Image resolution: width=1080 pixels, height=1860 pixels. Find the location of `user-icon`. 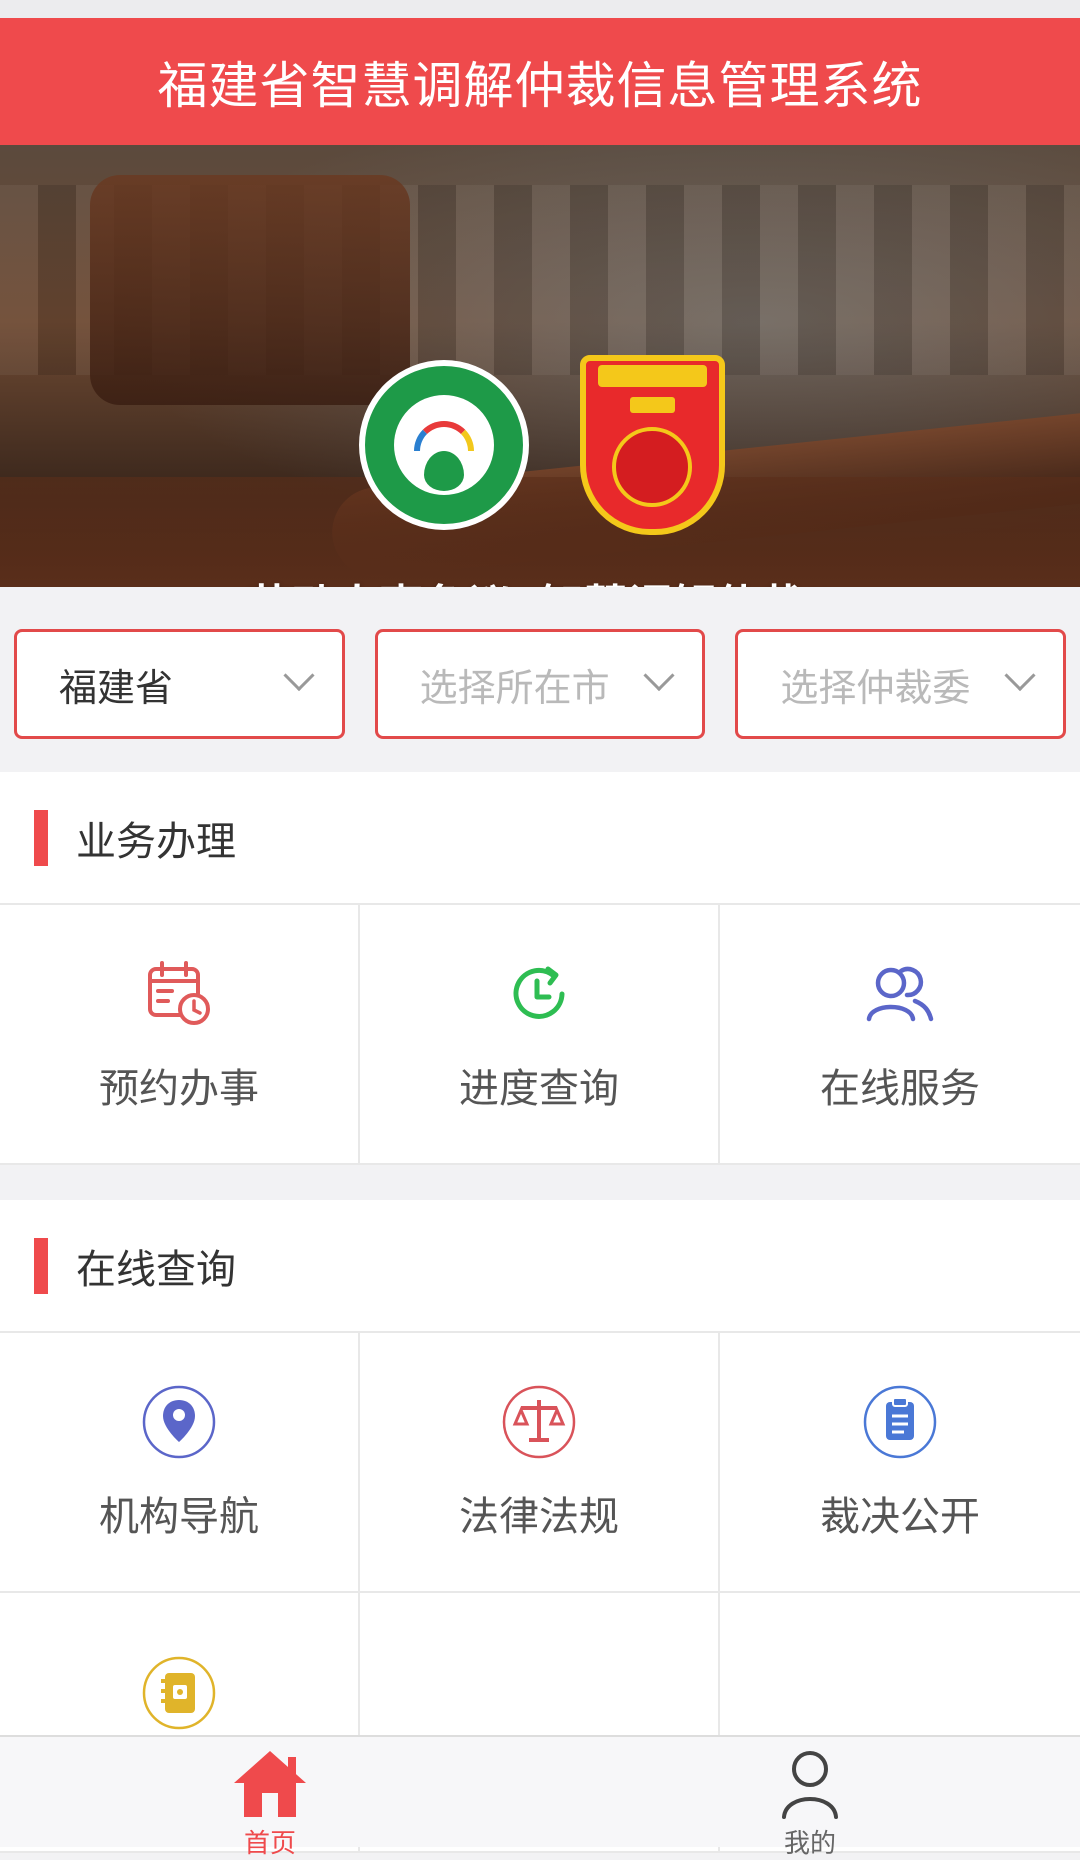

user-icon is located at coordinates (810, 1783).